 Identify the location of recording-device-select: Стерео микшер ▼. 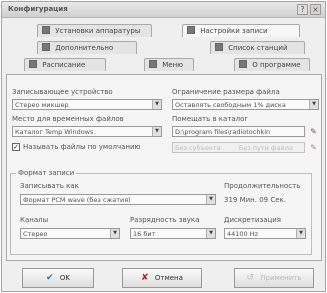
(87, 104).